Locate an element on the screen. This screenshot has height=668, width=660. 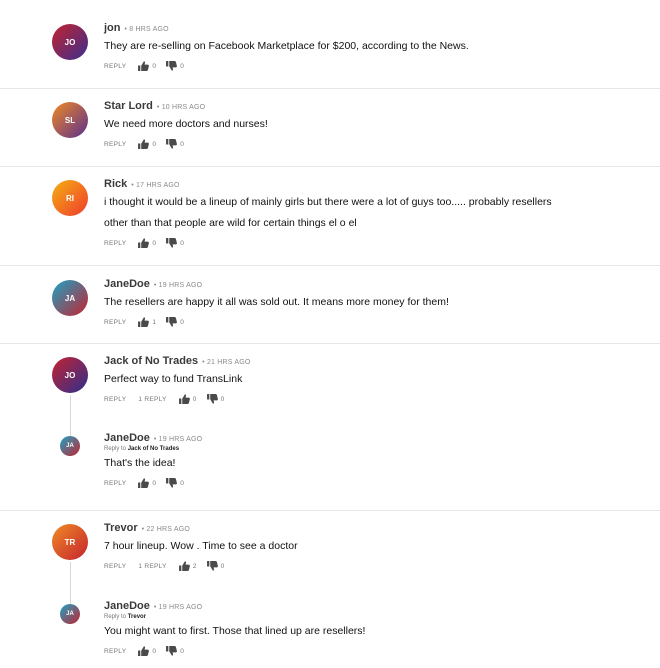
comment-header: Jack of No Trades • 21 HRS AGO is located at coordinates (177, 361).